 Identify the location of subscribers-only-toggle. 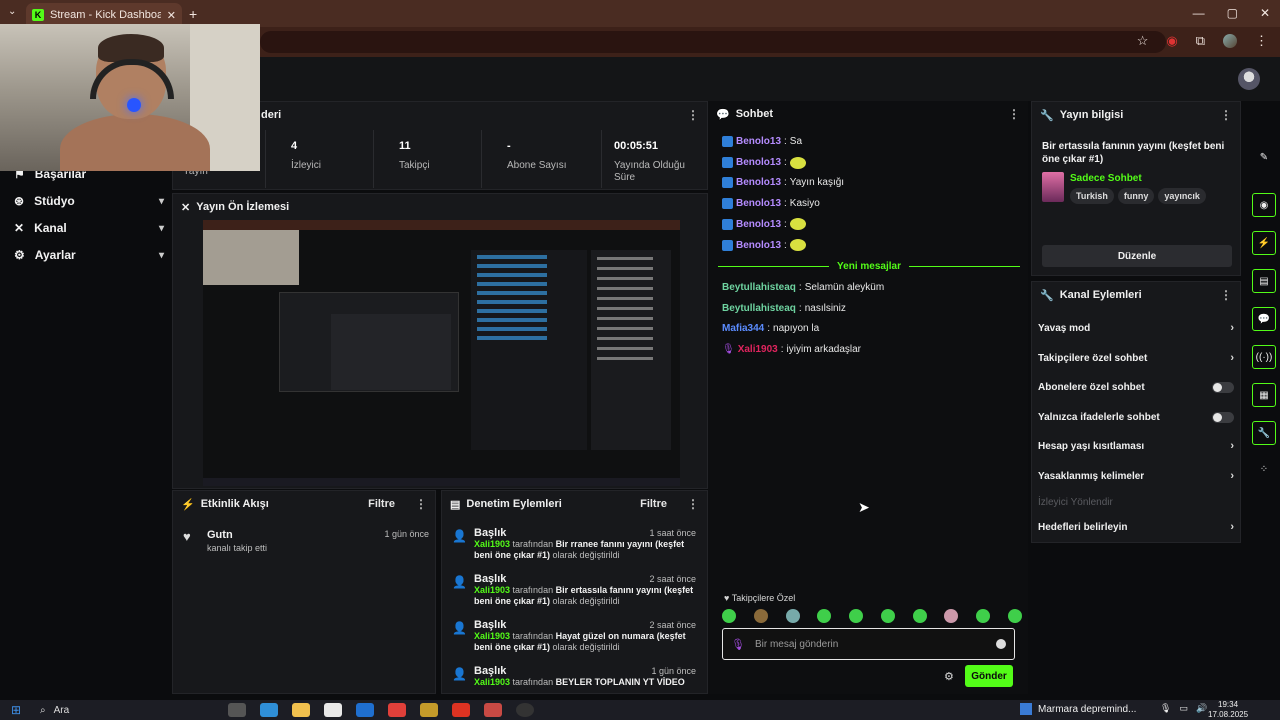
(1223, 387).